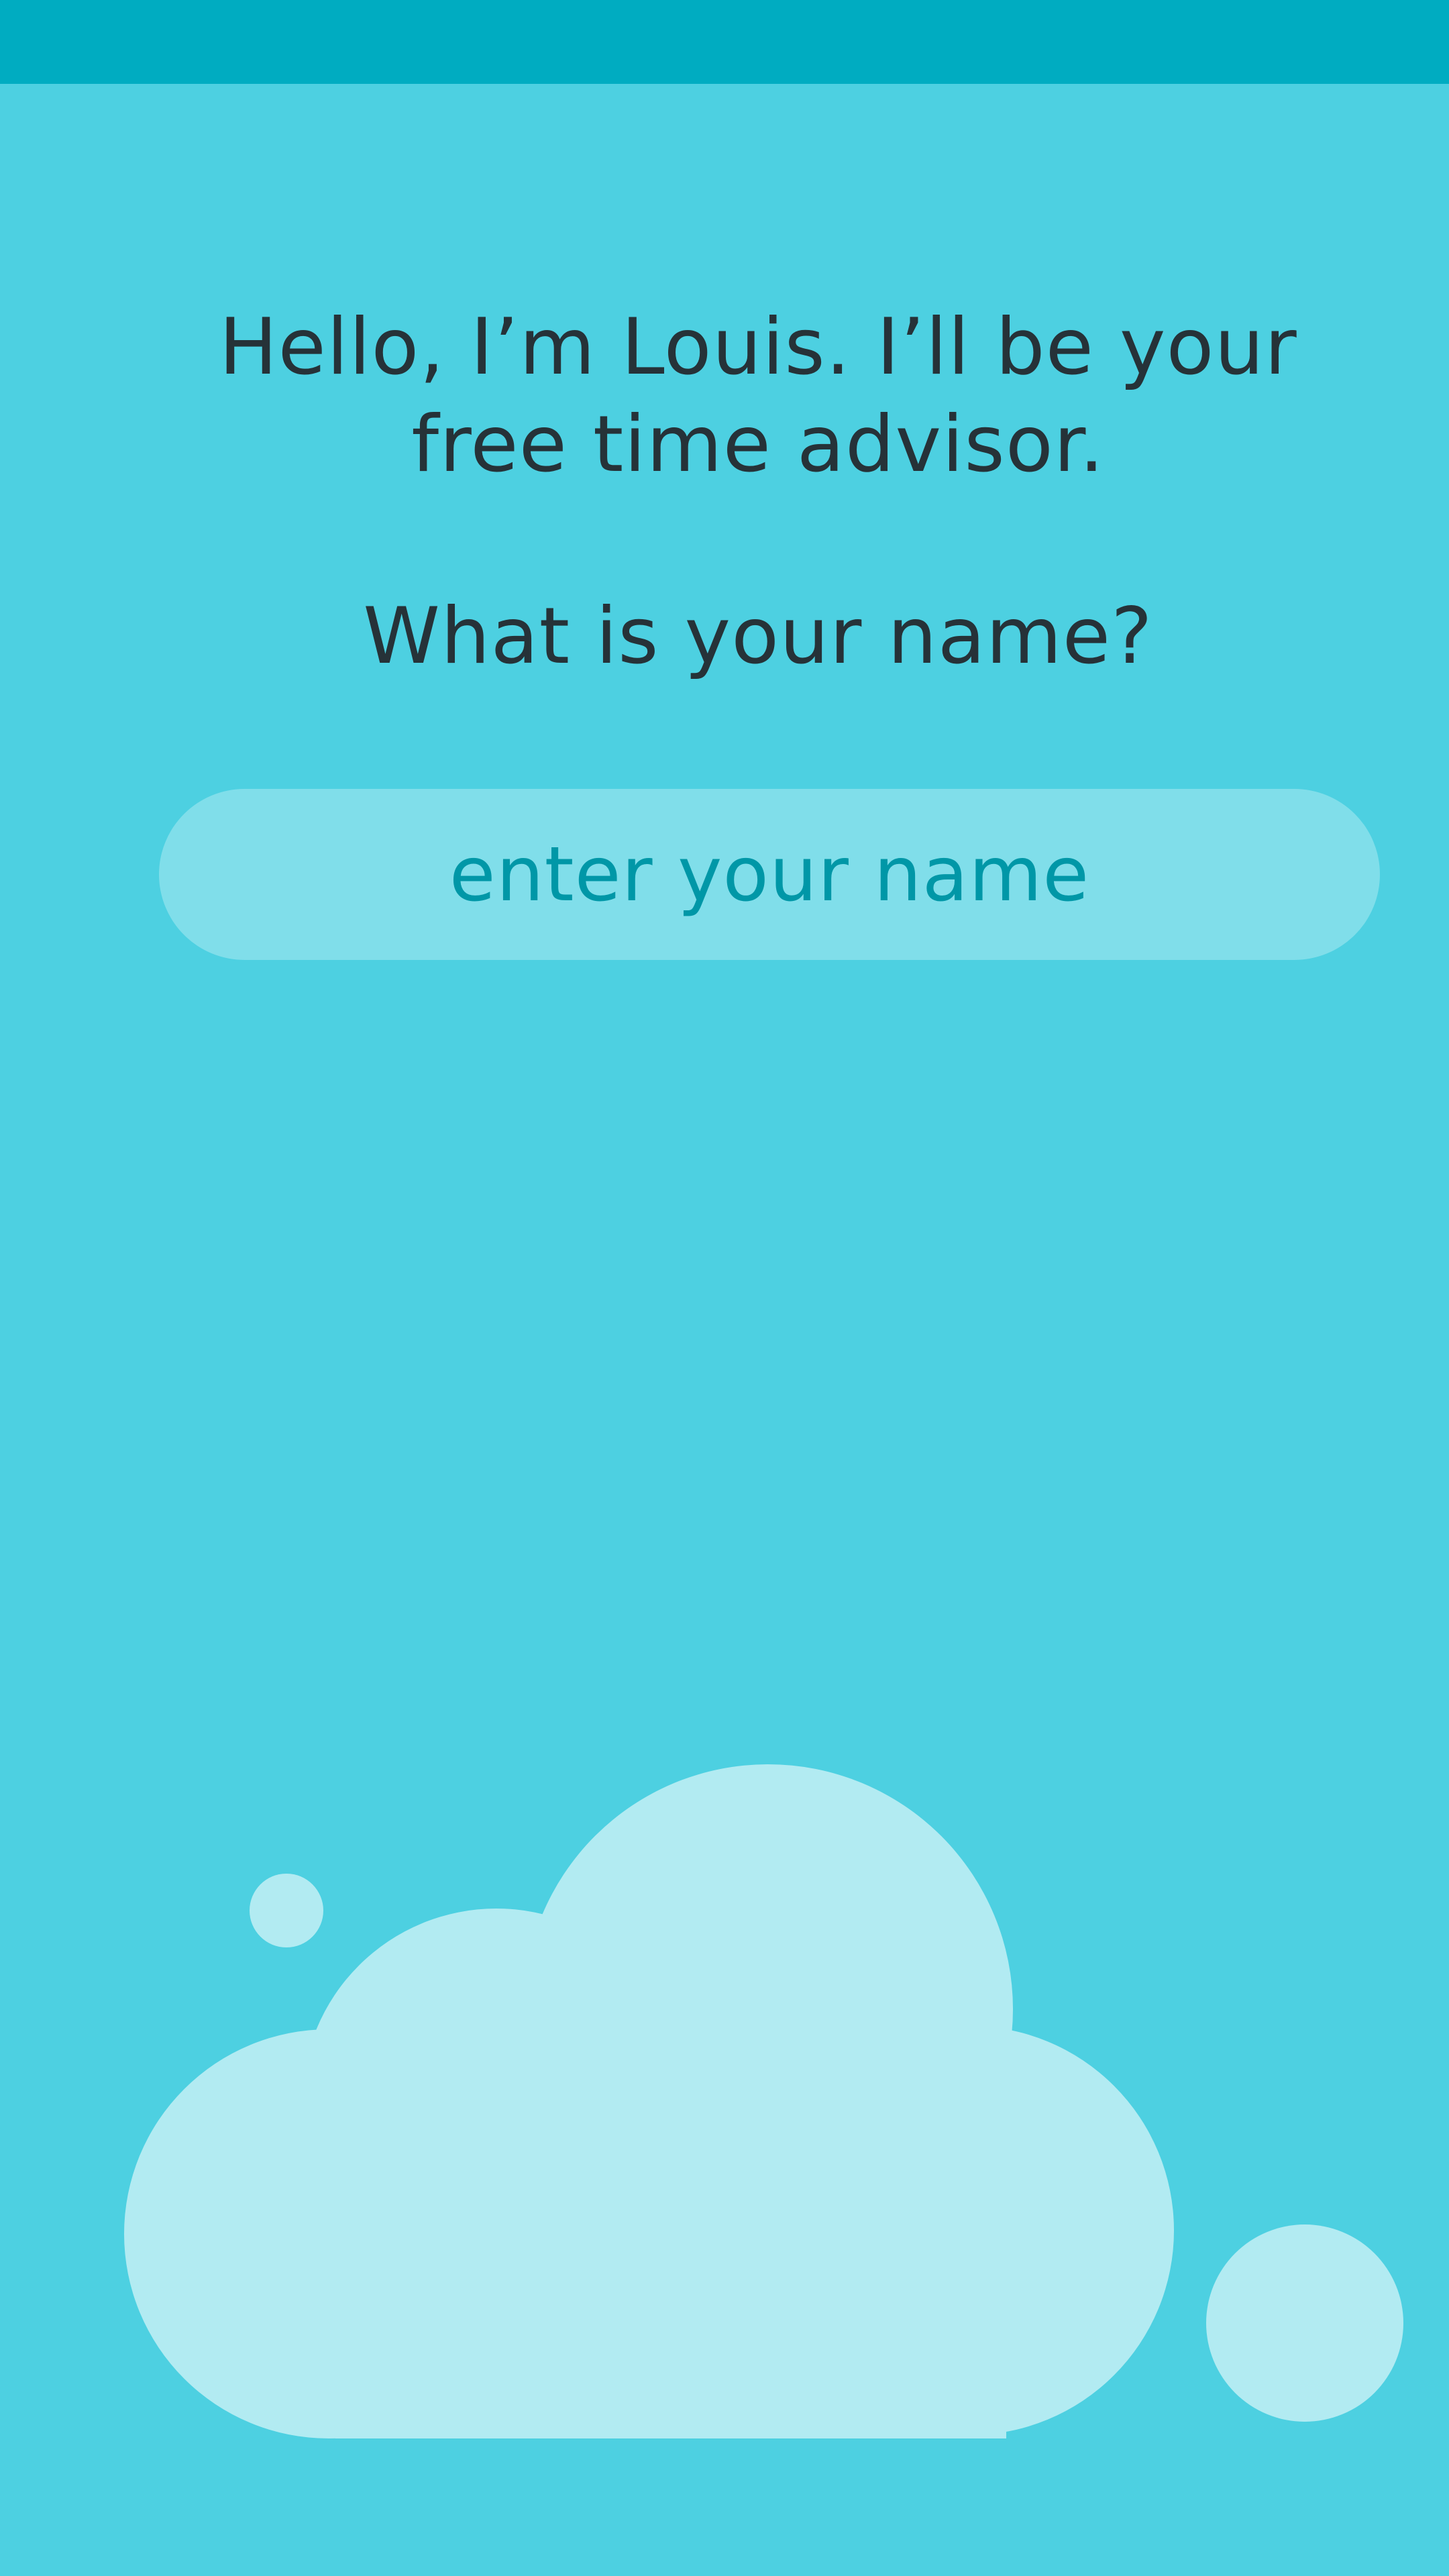  What do you see at coordinates (670, 2252) in the screenshot?
I see `cloud-base` at bounding box center [670, 2252].